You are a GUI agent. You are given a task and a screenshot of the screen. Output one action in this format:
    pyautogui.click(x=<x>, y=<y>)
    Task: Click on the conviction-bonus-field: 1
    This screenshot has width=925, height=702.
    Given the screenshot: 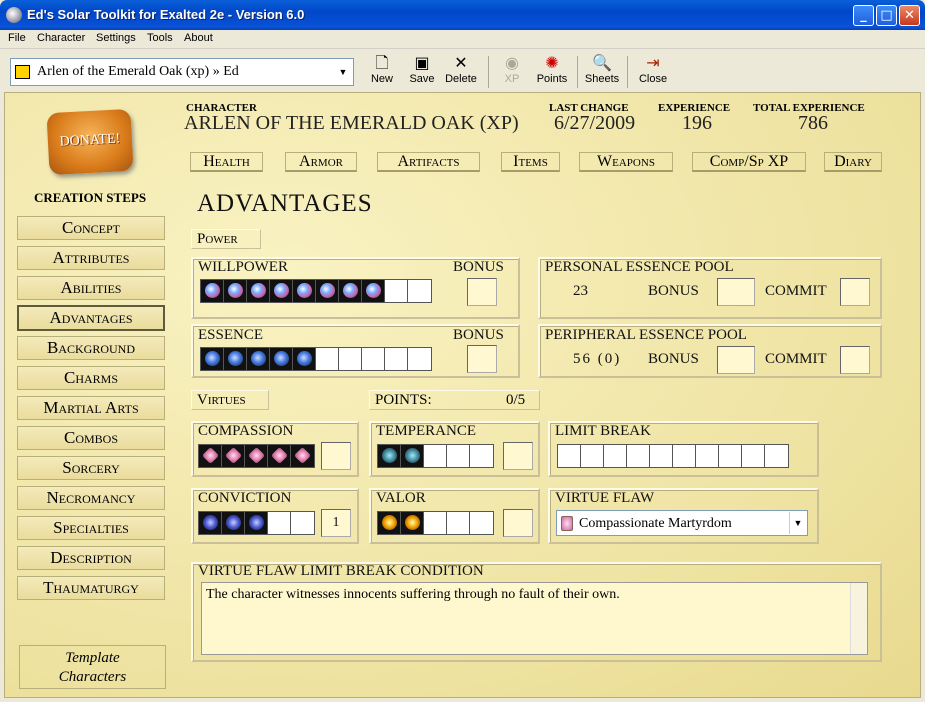 What is the action you would take?
    pyautogui.click(x=336, y=523)
    